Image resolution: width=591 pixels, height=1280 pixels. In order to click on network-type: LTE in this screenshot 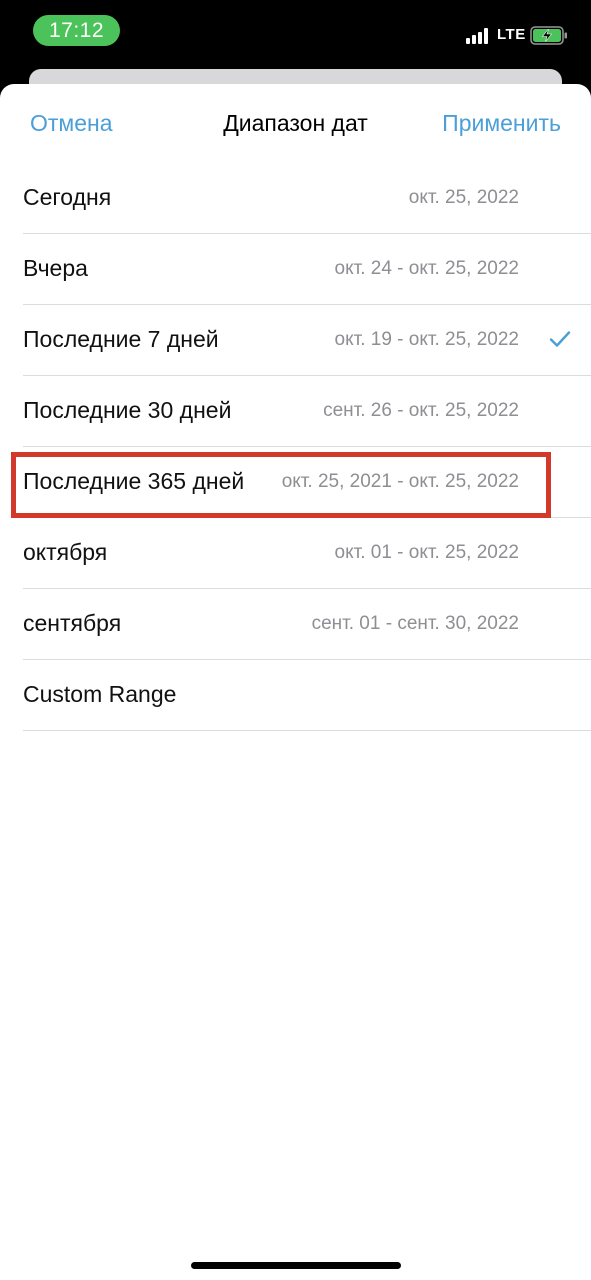, I will do `click(511, 34)`.